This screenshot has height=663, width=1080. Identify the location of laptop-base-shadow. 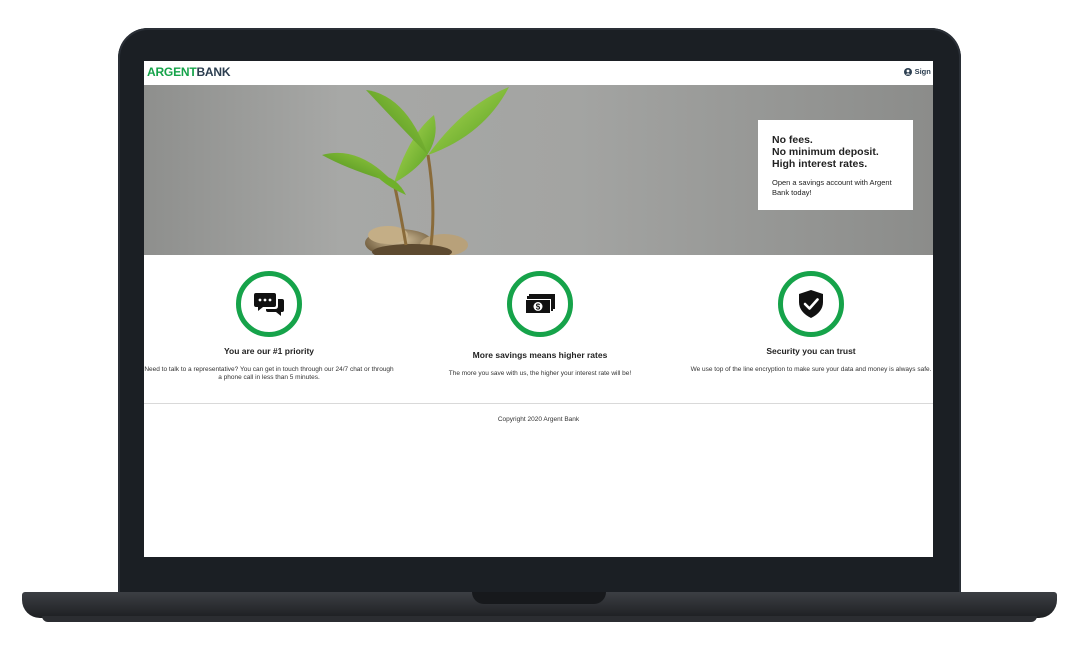
(539, 619).